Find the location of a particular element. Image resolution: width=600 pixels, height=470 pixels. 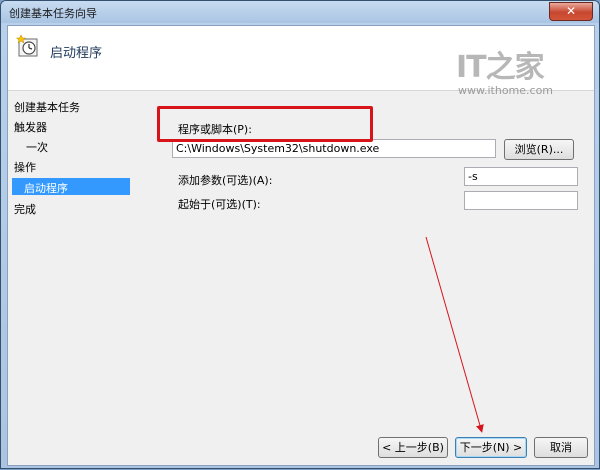

page-title: 启动程序 is located at coordinates (76, 53).